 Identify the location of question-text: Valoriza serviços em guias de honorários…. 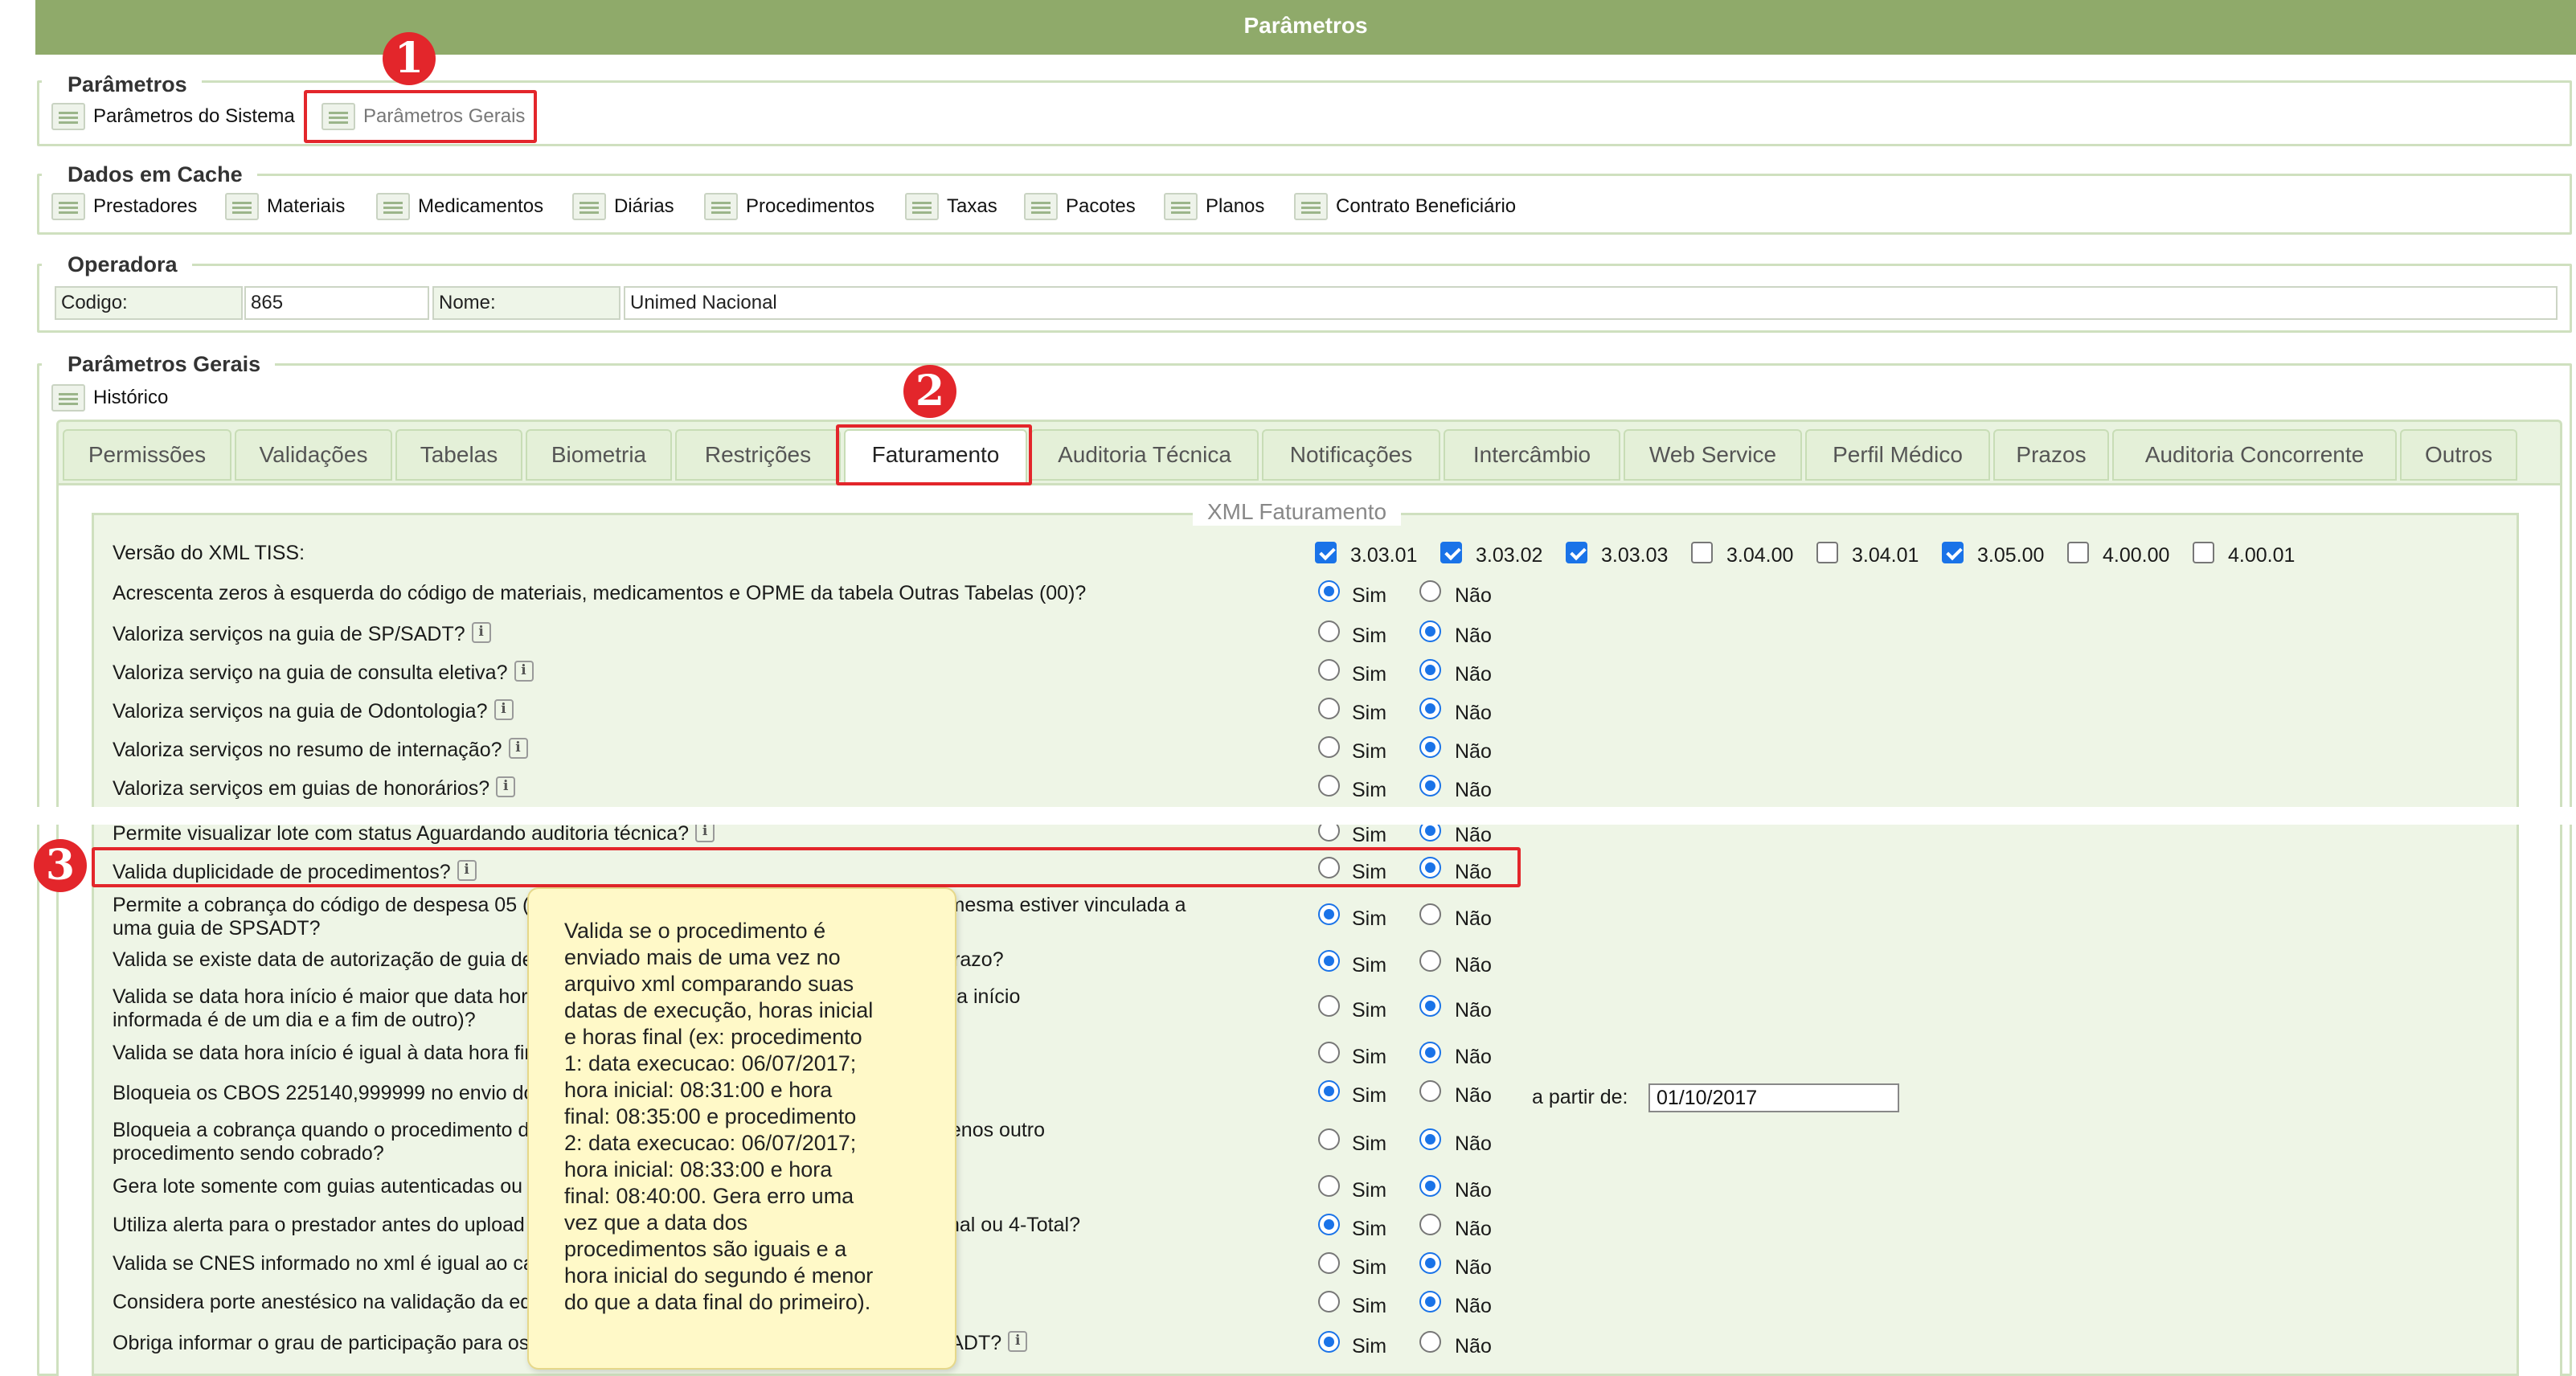
(314, 788).